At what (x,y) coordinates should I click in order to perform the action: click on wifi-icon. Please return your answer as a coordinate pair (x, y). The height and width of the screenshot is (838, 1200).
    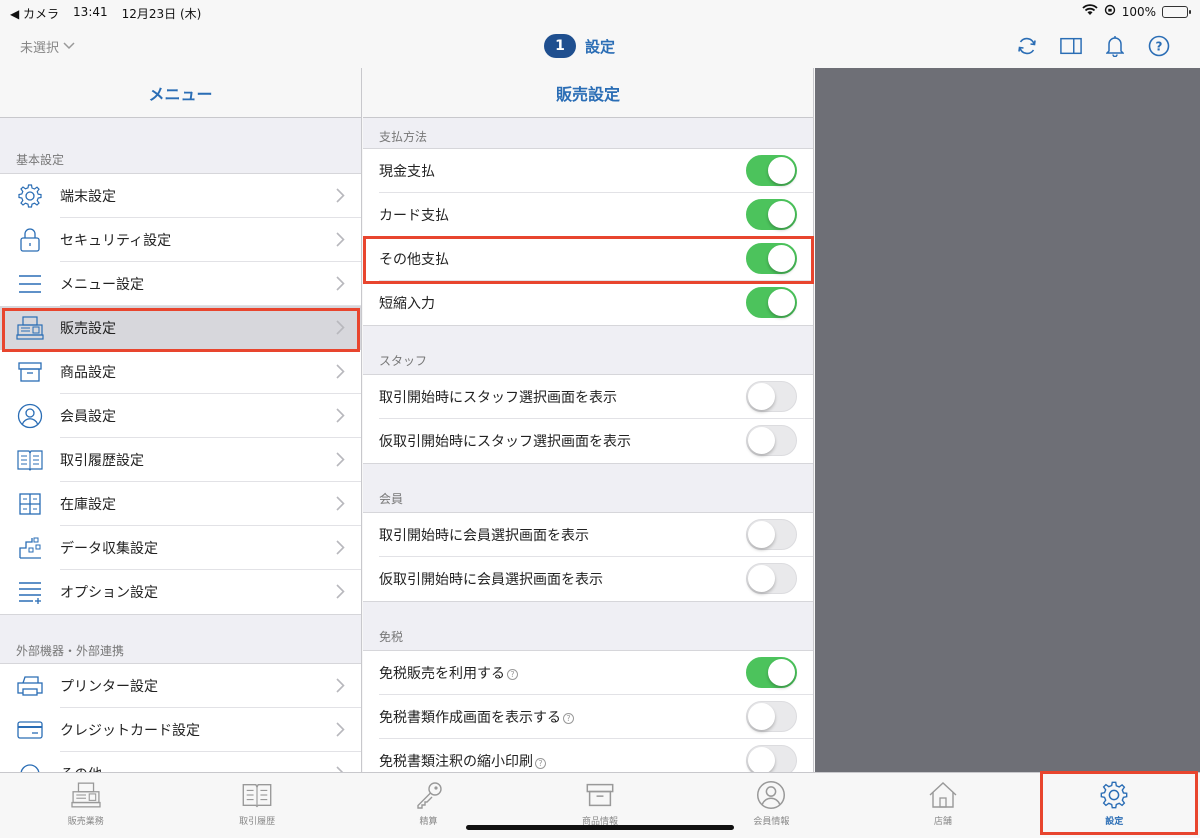
    Looking at the image, I should click on (1090, 11).